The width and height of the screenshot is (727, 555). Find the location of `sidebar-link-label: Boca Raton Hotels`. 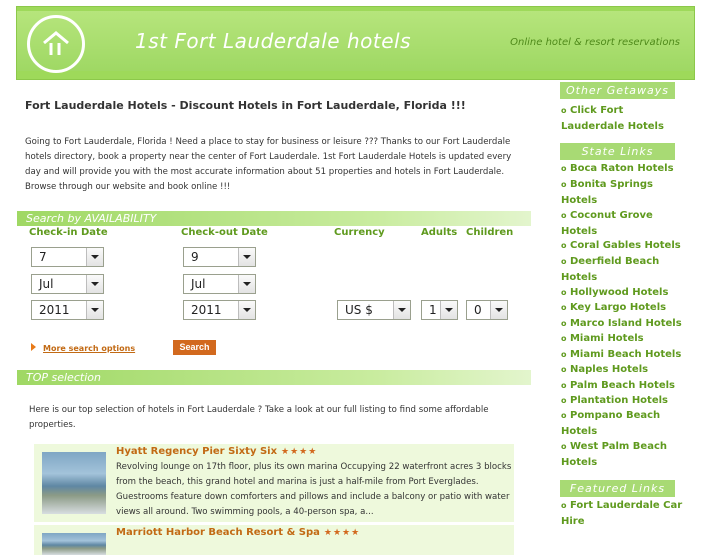

sidebar-link-label: Boca Raton Hotels is located at coordinates (621, 168).